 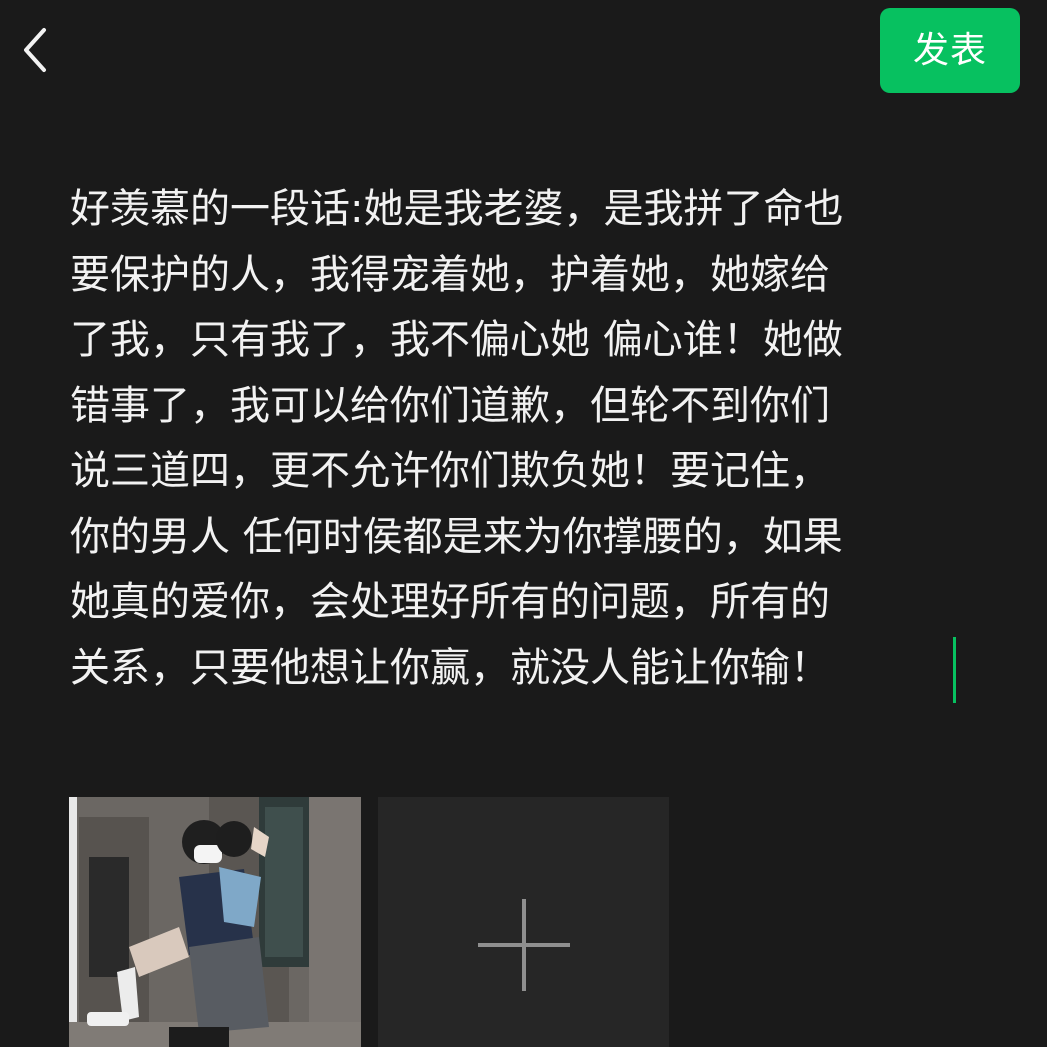 I want to click on photo-image, so click(x=215, y=922).